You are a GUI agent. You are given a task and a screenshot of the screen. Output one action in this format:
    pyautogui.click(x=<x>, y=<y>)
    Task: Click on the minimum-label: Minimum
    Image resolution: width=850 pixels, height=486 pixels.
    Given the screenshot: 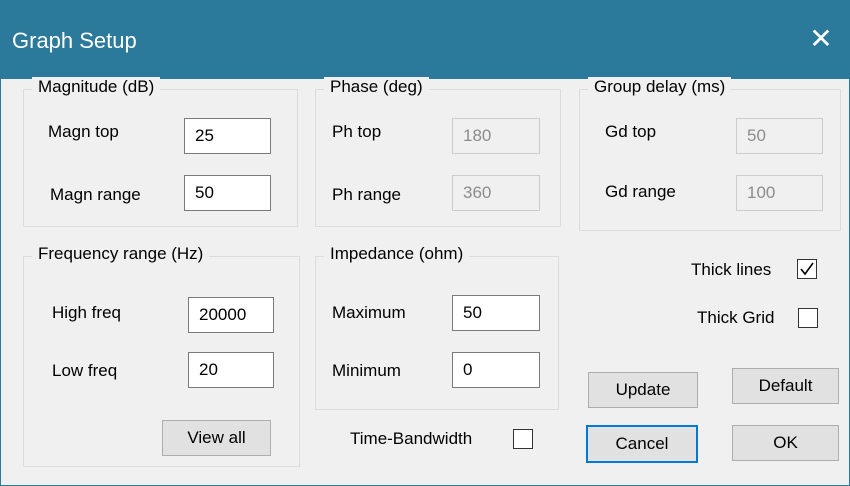 What is the action you would take?
    pyautogui.click(x=366, y=370)
    